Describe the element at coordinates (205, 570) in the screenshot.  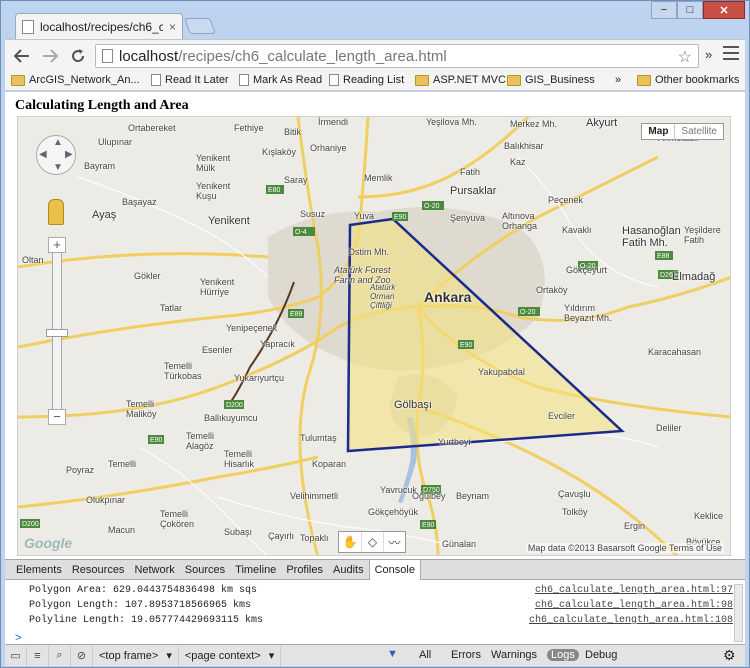
I see `tab-sources: Sources` at that location.